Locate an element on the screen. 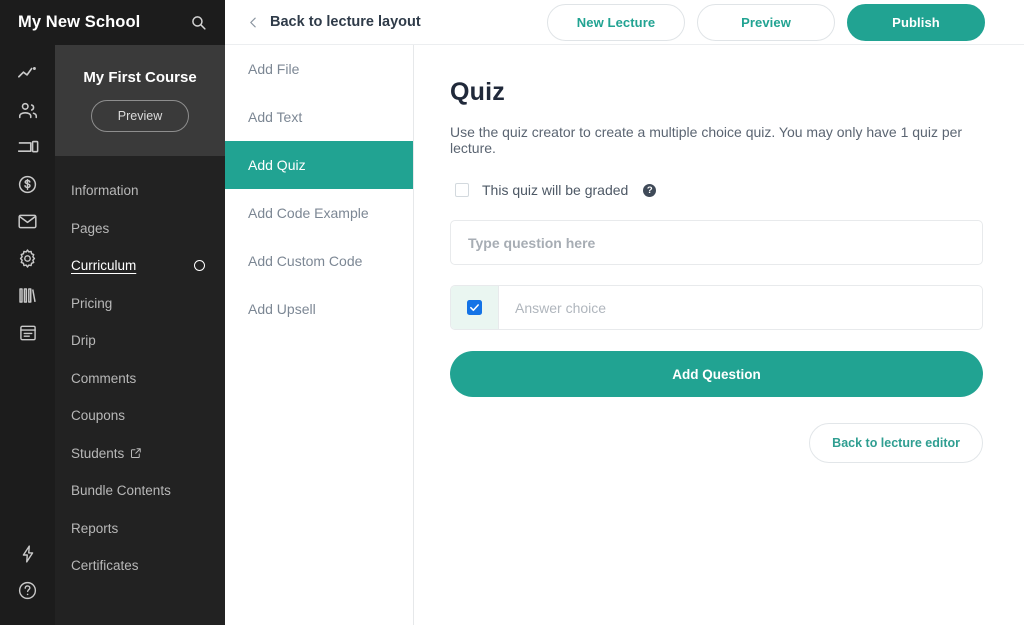 The image size is (1024, 625). sidebar-item-label: Comments is located at coordinates (104, 378).